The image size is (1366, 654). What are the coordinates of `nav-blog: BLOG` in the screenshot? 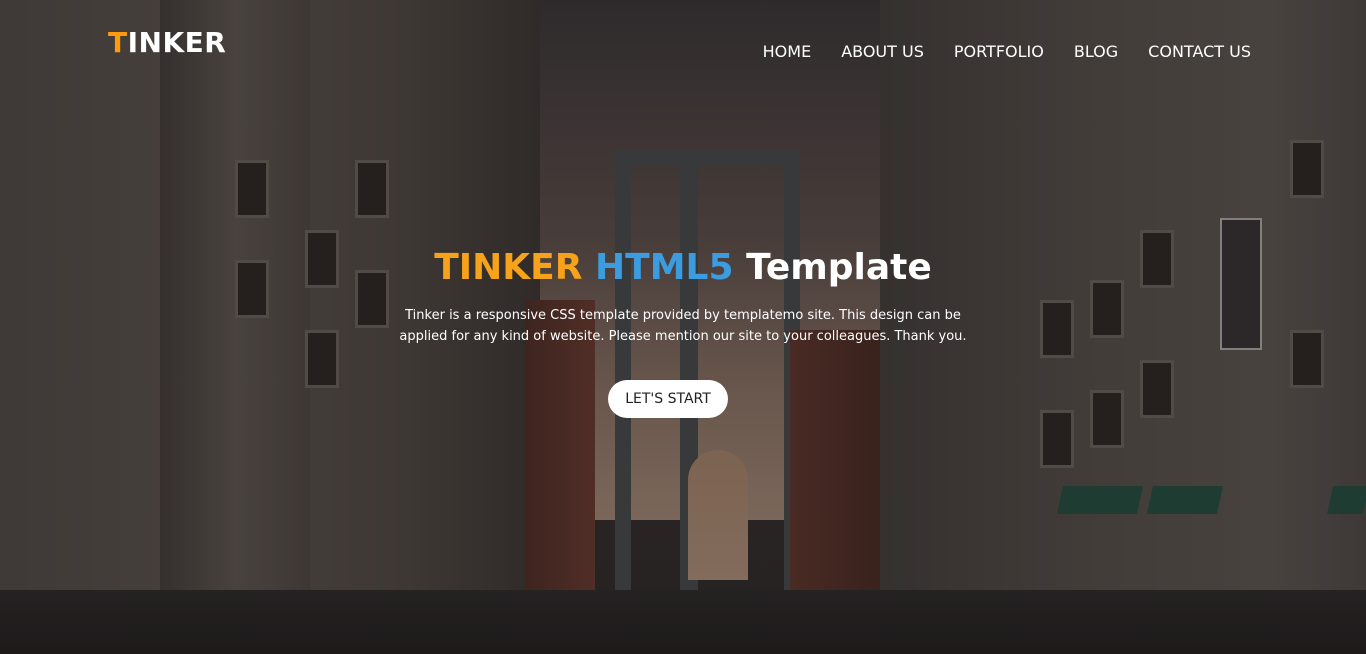 It's located at (1096, 52).